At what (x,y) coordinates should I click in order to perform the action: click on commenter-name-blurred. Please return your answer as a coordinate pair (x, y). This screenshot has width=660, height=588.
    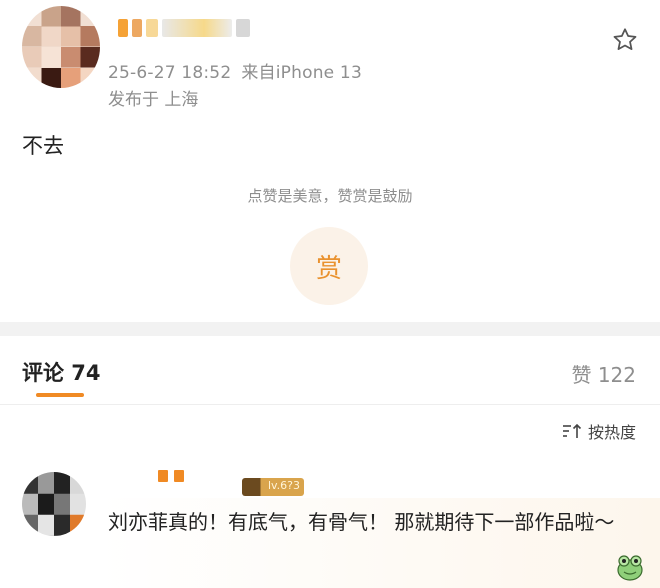
    Looking at the image, I should click on (171, 476).